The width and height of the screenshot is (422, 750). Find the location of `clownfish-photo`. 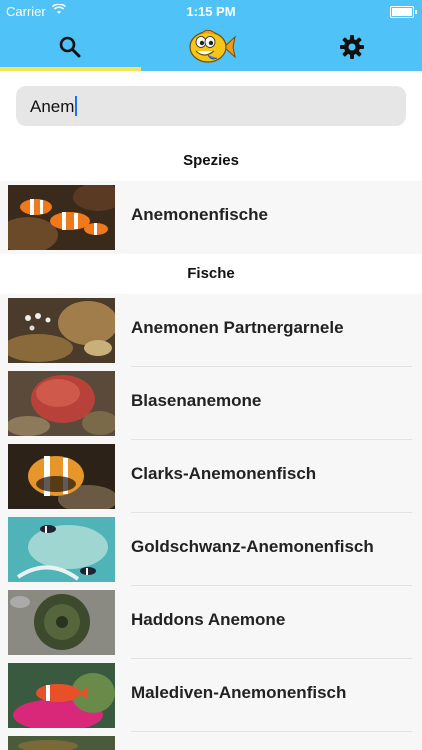

clownfish-photo is located at coordinates (61, 217).